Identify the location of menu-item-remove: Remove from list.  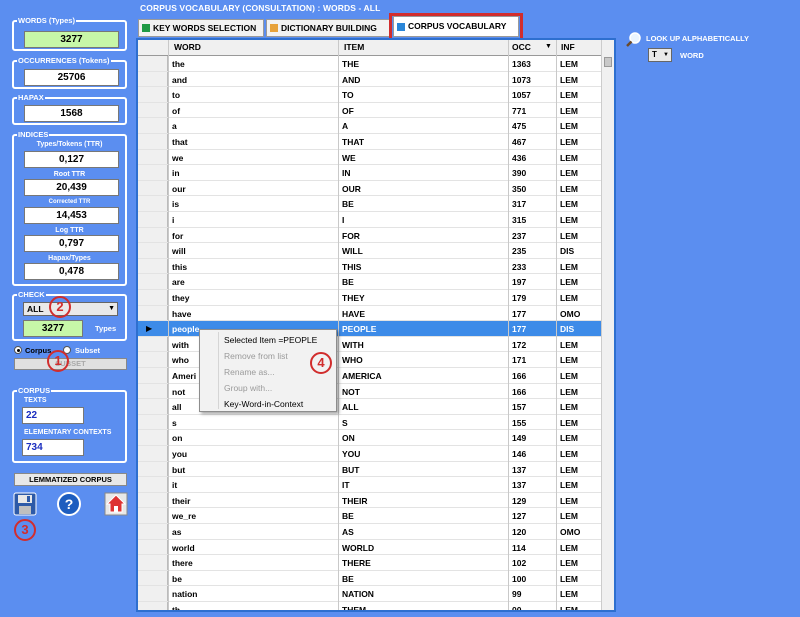
(256, 356).